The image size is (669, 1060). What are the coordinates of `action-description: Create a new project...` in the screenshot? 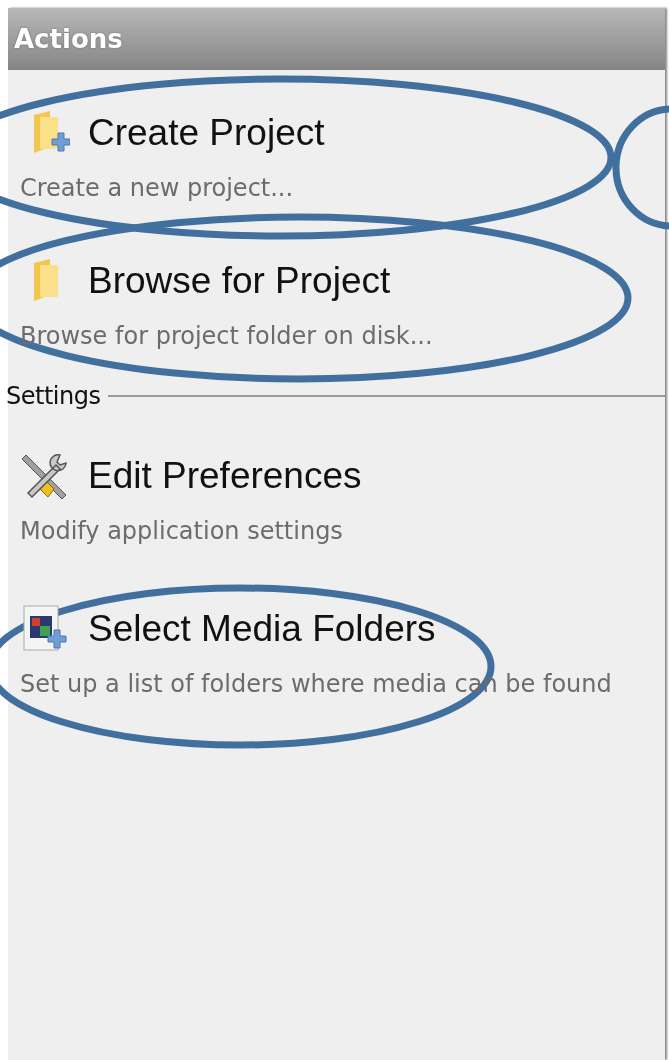 It's located at (157, 188).